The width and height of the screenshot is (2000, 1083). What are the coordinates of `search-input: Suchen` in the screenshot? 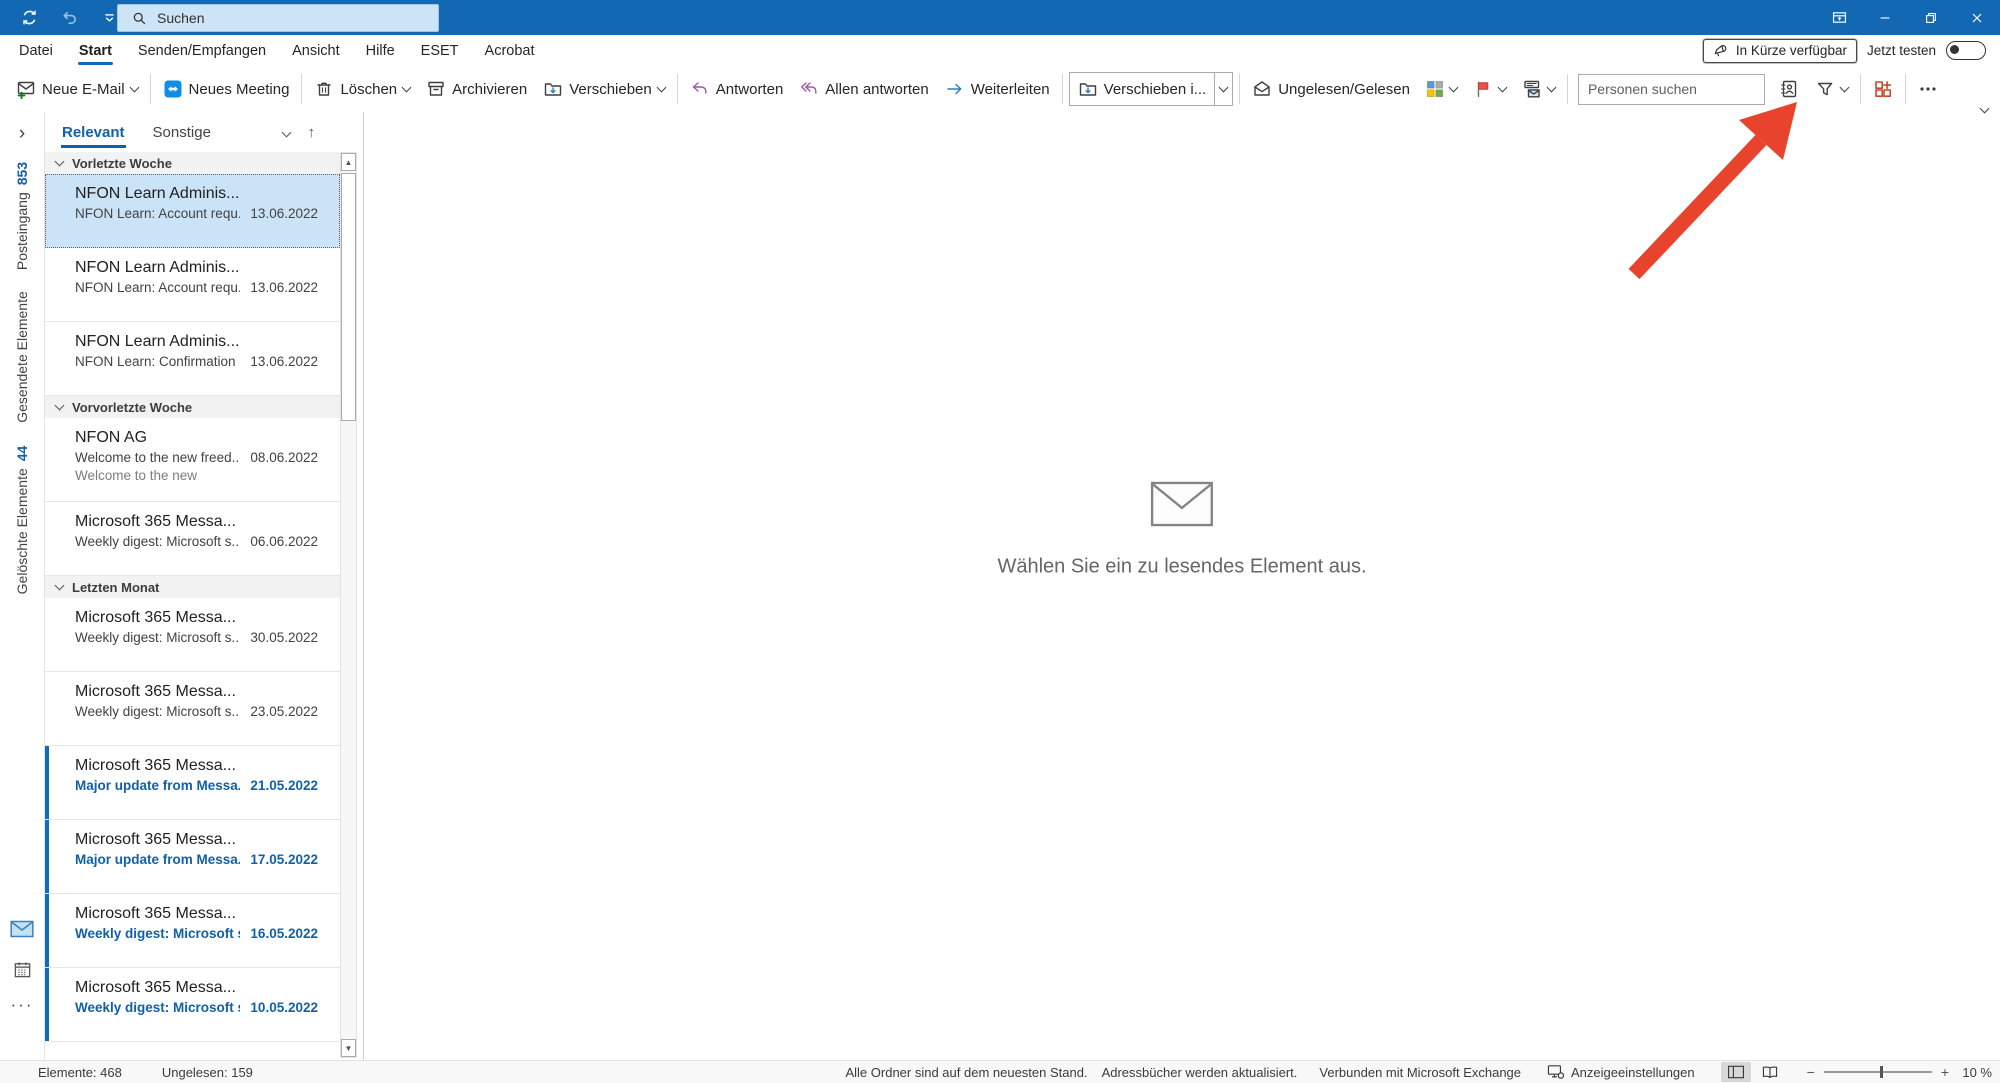 It's located at (278, 18).